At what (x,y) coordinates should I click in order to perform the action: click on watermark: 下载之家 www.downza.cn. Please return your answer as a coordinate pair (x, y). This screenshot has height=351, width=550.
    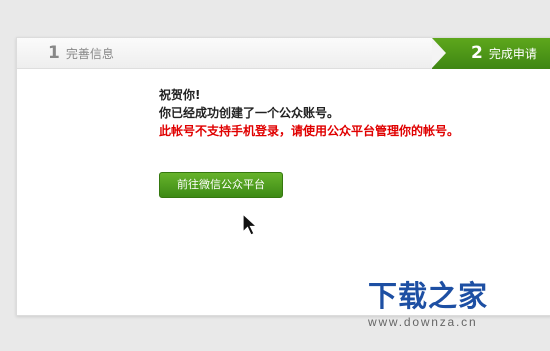
    Looking at the image, I should click on (448, 305).